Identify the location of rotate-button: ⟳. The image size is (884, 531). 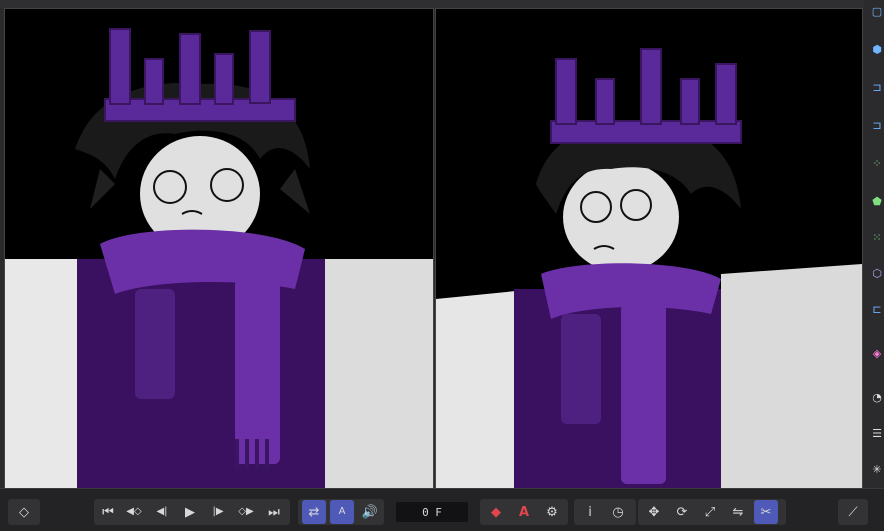
(682, 512).